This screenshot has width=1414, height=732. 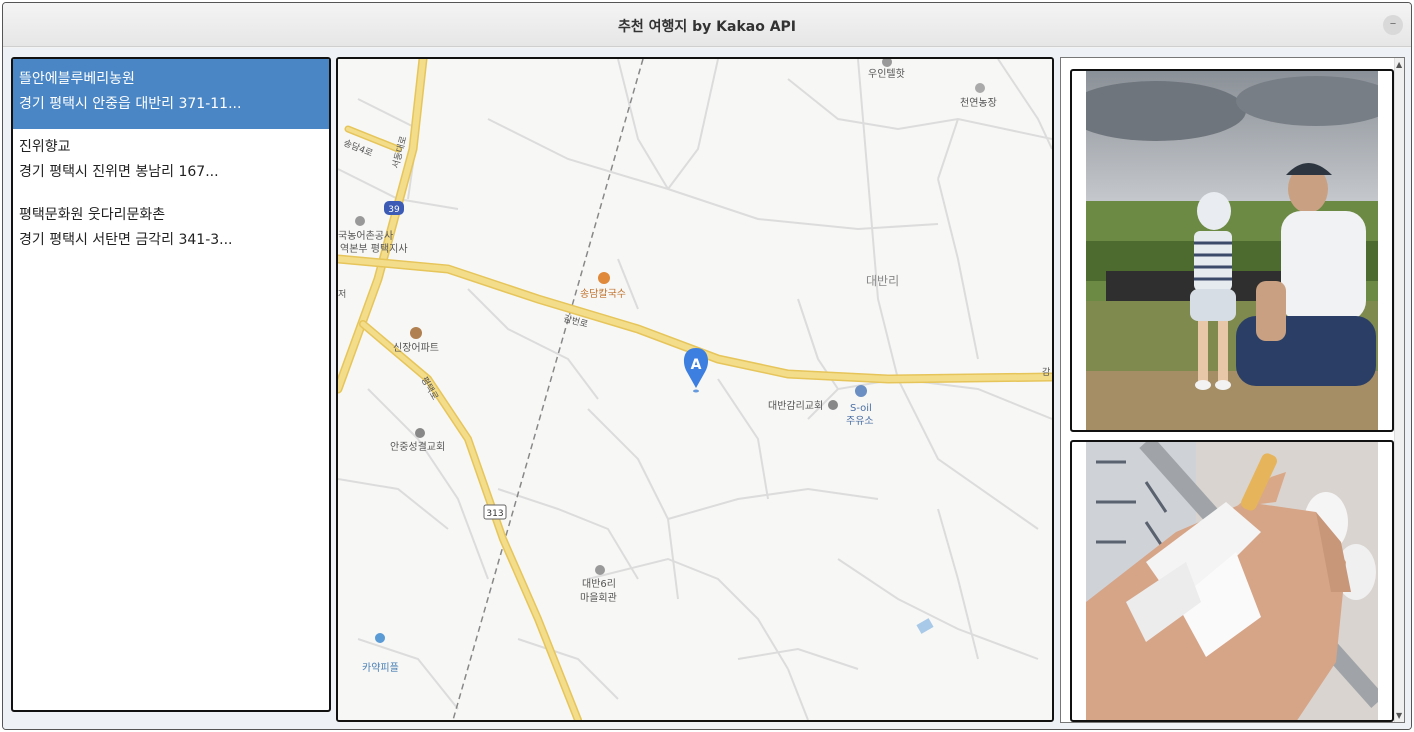 What do you see at coordinates (861, 408) in the screenshot?
I see `svg-text: S-oil` at bounding box center [861, 408].